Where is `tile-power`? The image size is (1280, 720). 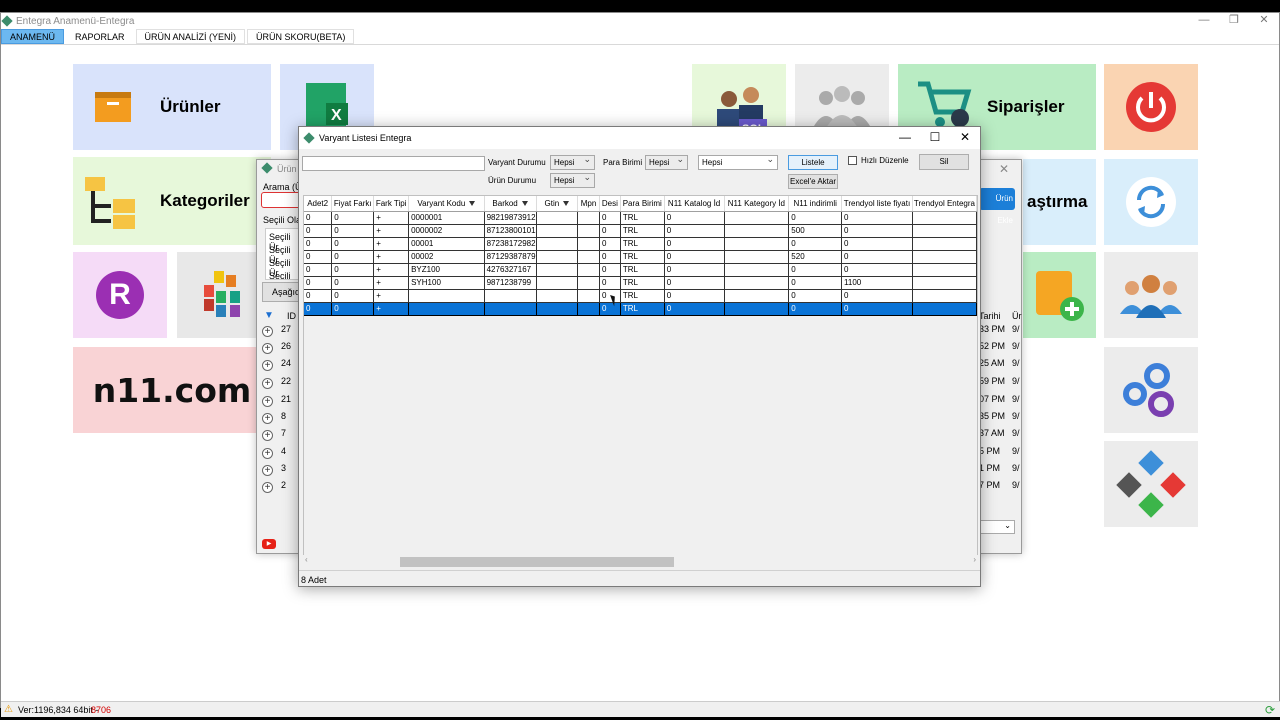
tile-power is located at coordinates (1151, 107).